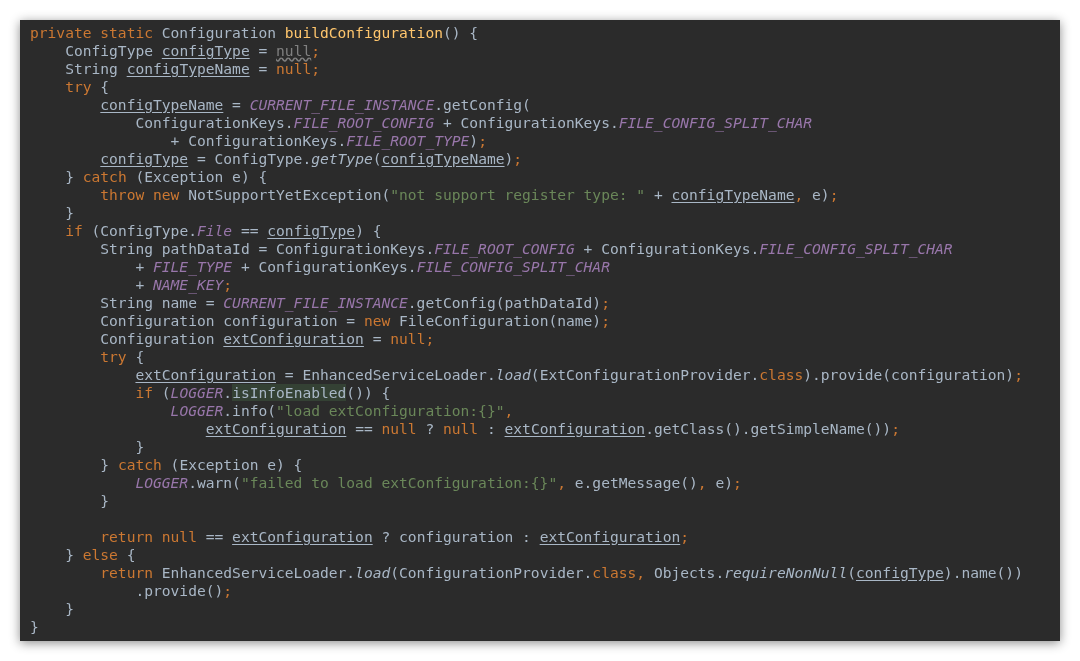 The height and width of the screenshot is (661, 1080). I want to click on code-line: String name = CURRENT_FILE_INSTANCE.getConfig(pathDataId);, so click(354, 303).